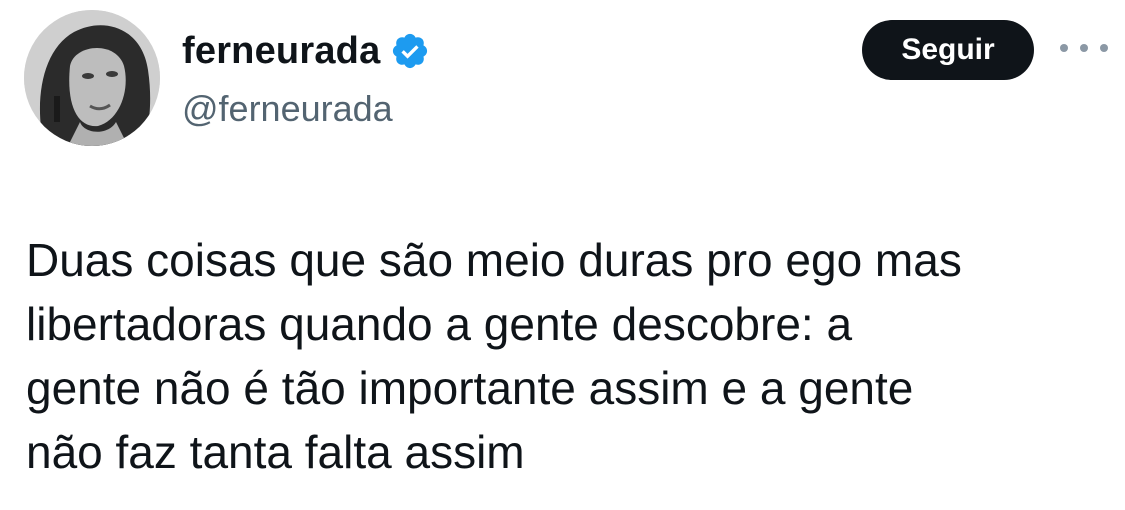 Image resolution: width=1125 pixels, height=510 pixels. Describe the element at coordinates (439, 324) in the screenshot. I see `tweet-text-line: libertadoras quando a gente descobre: a` at that location.